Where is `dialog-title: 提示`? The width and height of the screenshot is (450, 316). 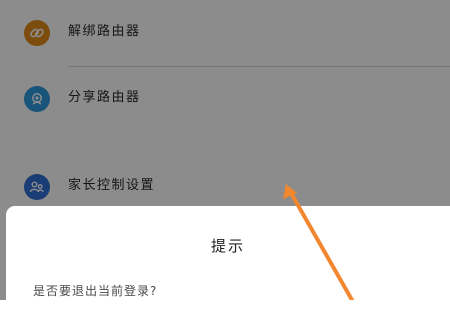
dialog-title: 提示 is located at coordinates (227, 246).